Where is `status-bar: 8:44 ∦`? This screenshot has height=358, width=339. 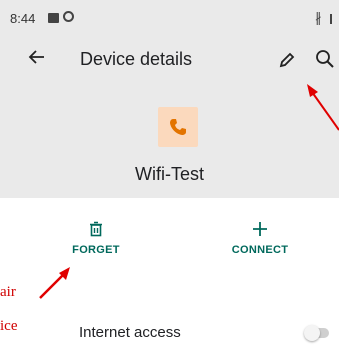 status-bar: 8:44 ∦ is located at coordinates (169, 20).